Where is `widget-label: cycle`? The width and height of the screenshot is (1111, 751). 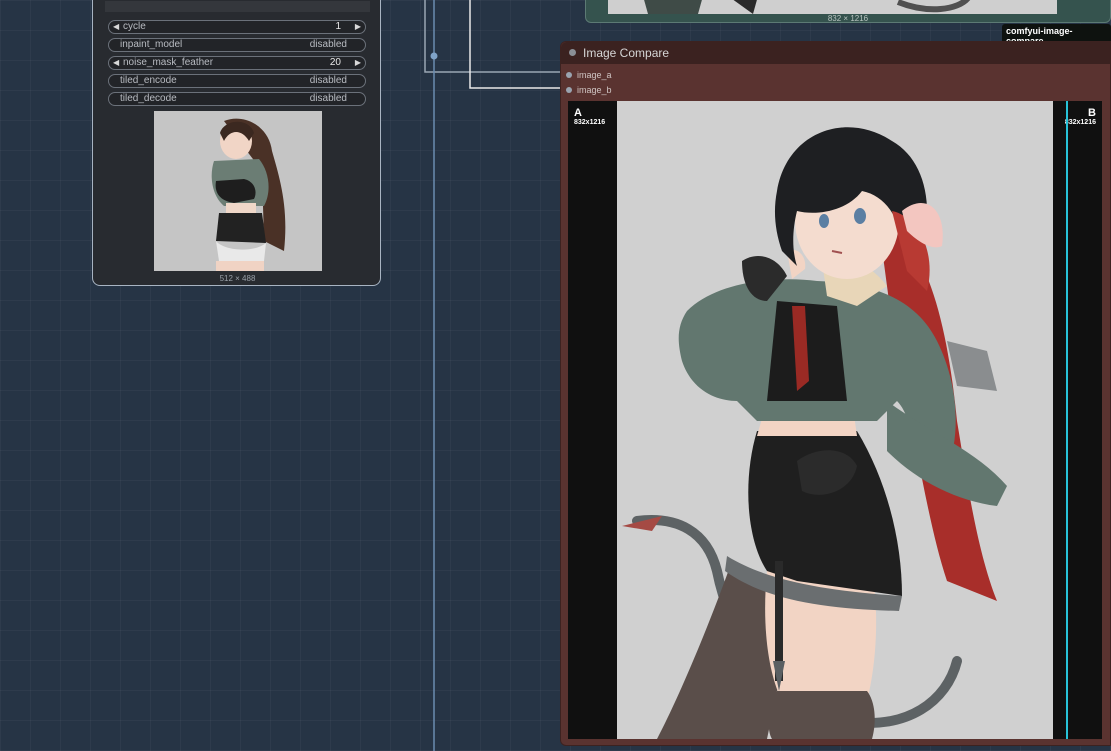
widget-label: cycle is located at coordinates (134, 26).